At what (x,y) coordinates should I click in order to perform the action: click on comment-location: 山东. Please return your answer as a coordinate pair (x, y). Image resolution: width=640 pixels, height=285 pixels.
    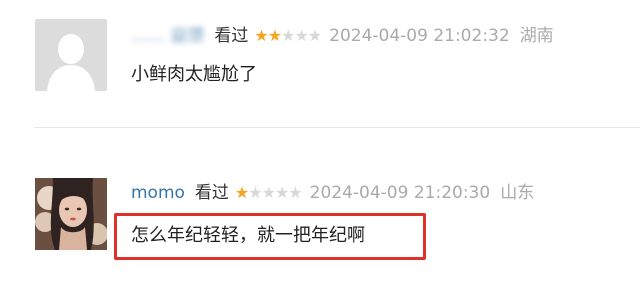
    Looking at the image, I should click on (517, 193).